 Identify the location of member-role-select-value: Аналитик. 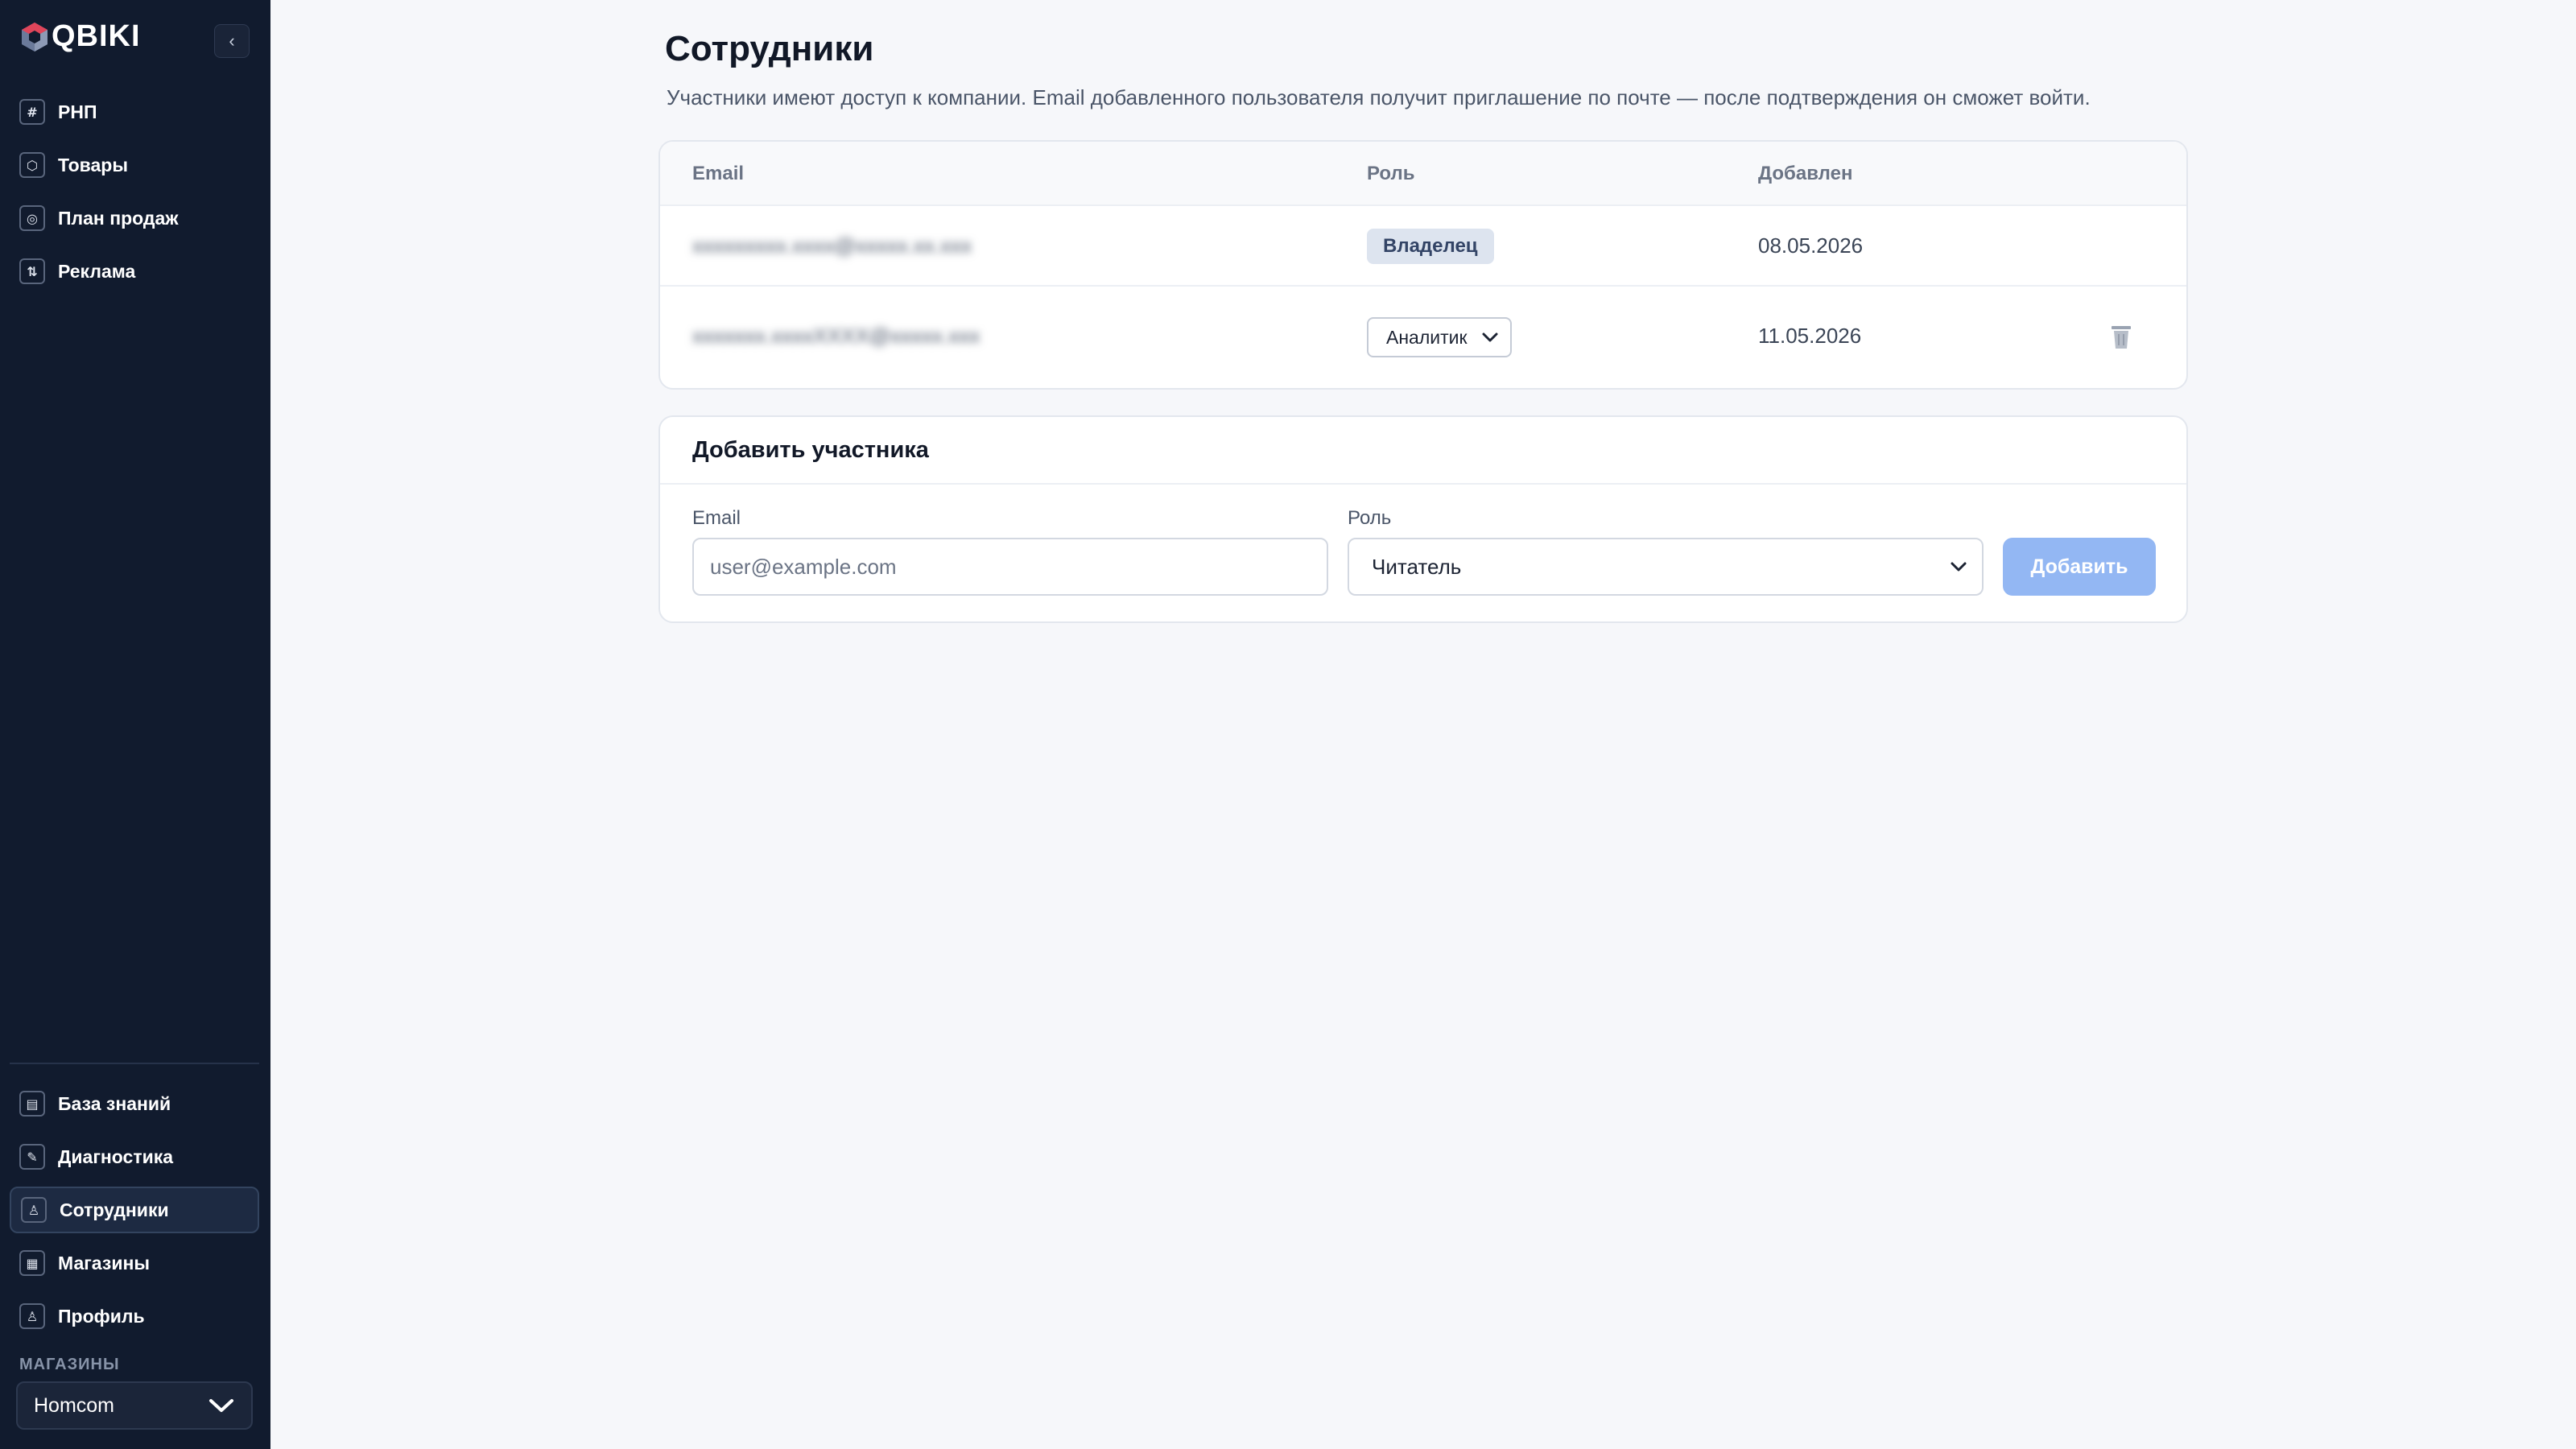
(1427, 337).